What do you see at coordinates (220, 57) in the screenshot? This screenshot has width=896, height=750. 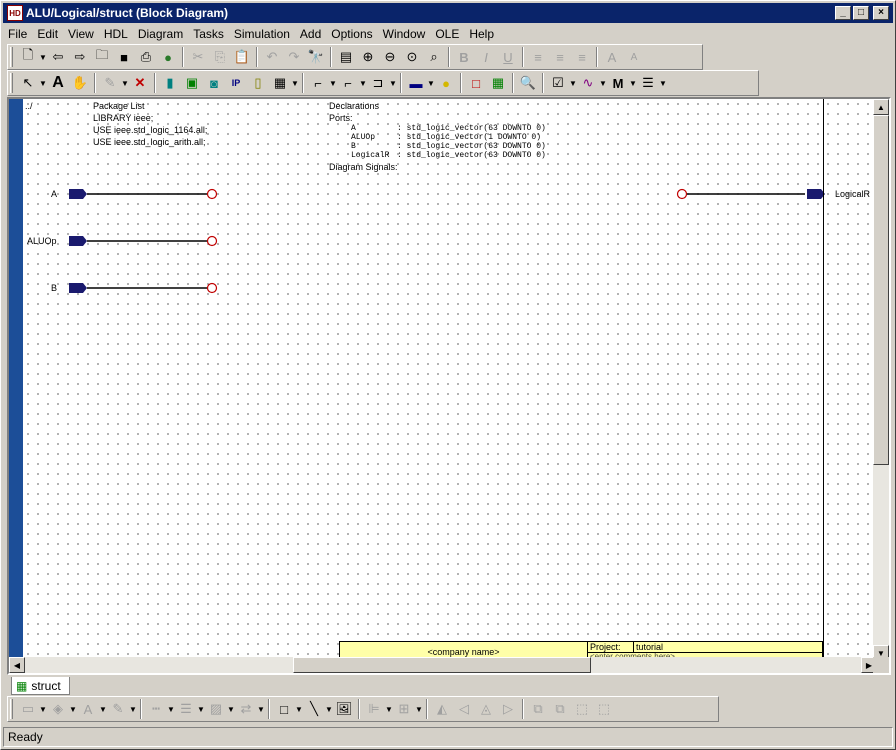 I see `copy-icon: ⎘` at bounding box center [220, 57].